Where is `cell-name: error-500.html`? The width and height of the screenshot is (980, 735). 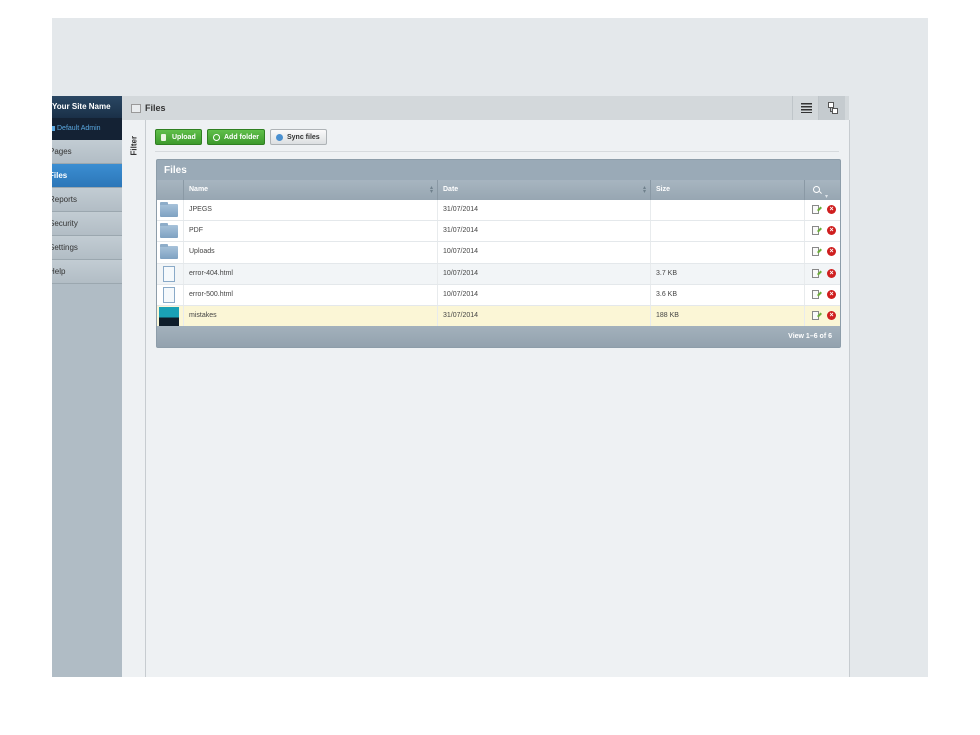 cell-name: error-500.html is located at coordinates (310, 294).